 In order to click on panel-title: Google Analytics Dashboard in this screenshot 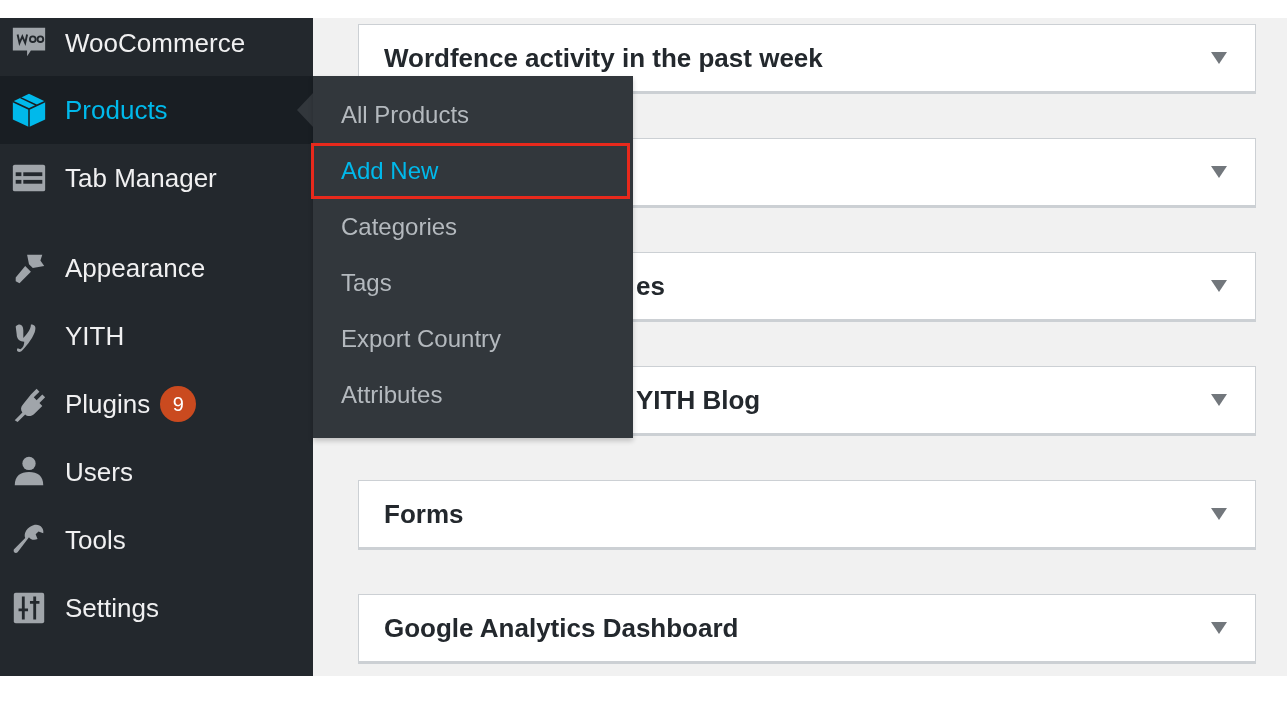, I will do `click(561, 628)`.